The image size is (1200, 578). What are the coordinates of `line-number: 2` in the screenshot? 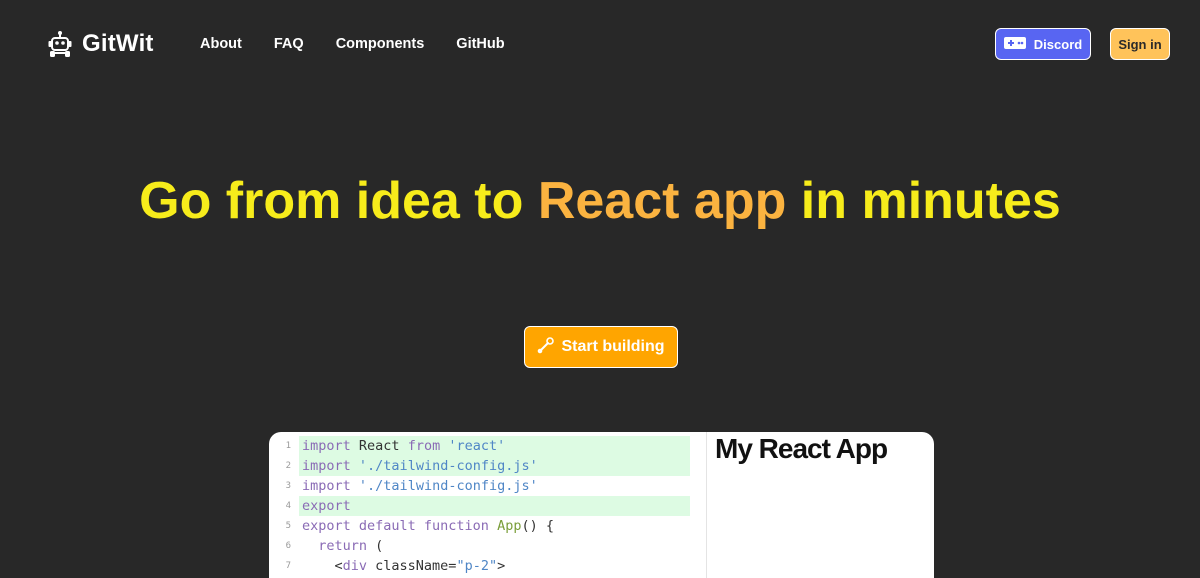 It's located at (288, 466).